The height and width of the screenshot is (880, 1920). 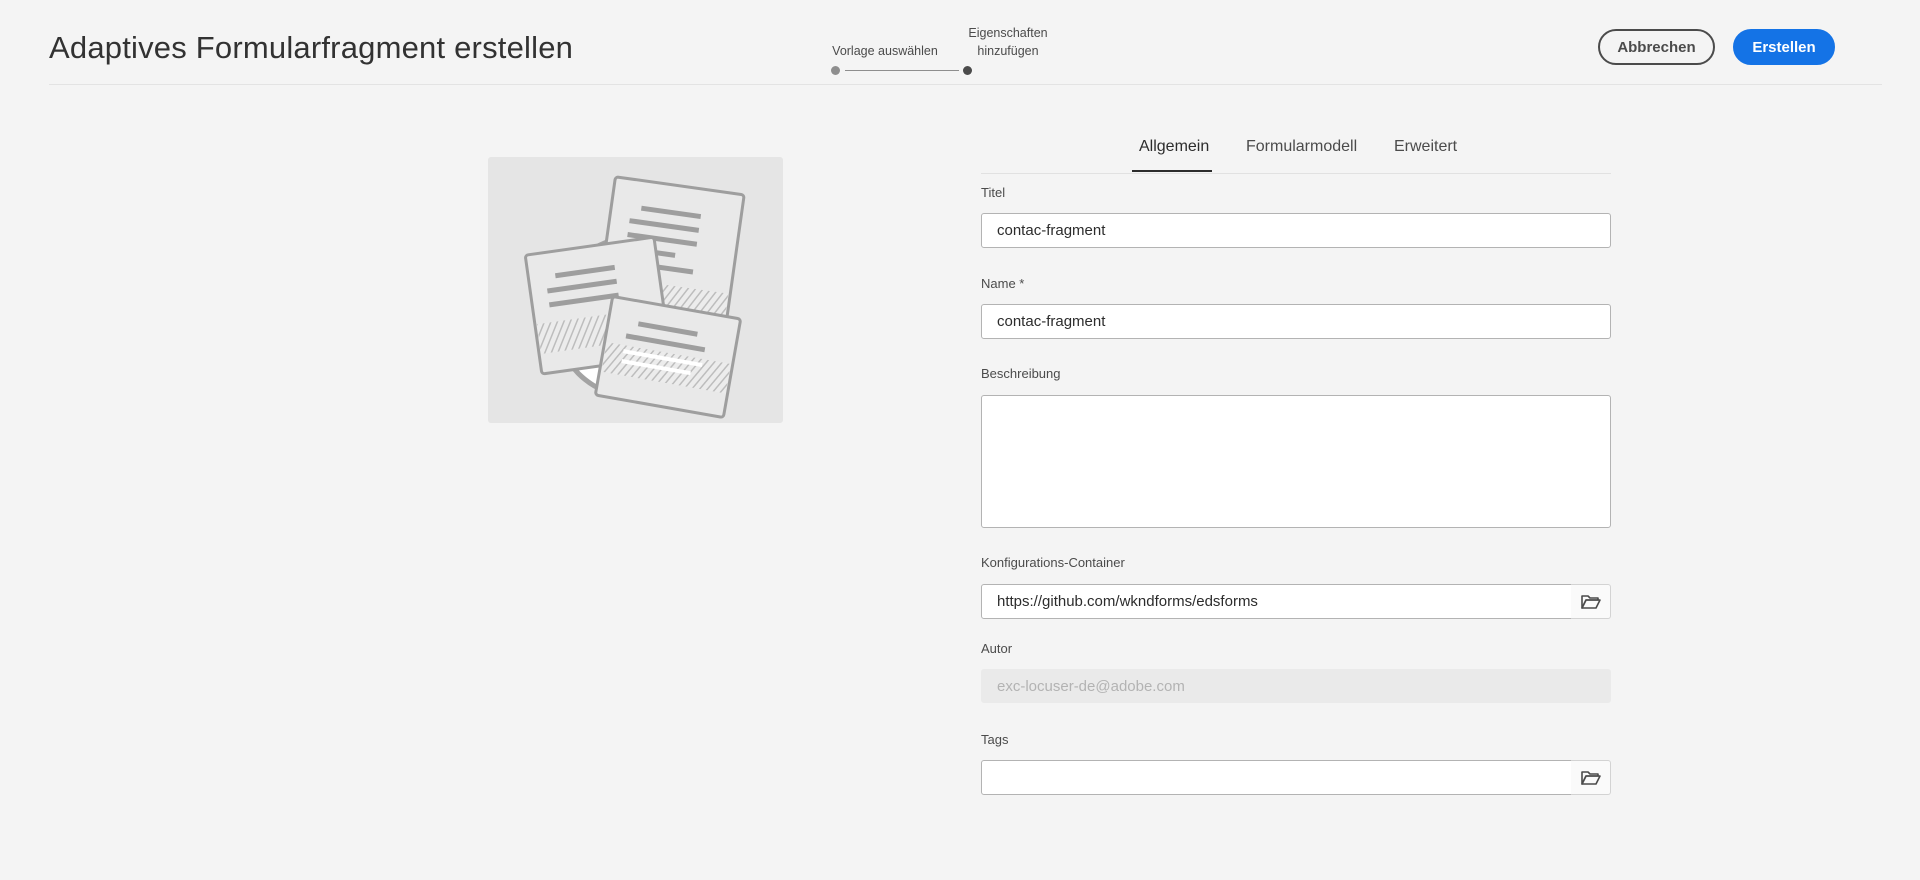 I want to click on name-label: Name *, so click(x=1003, y=283).